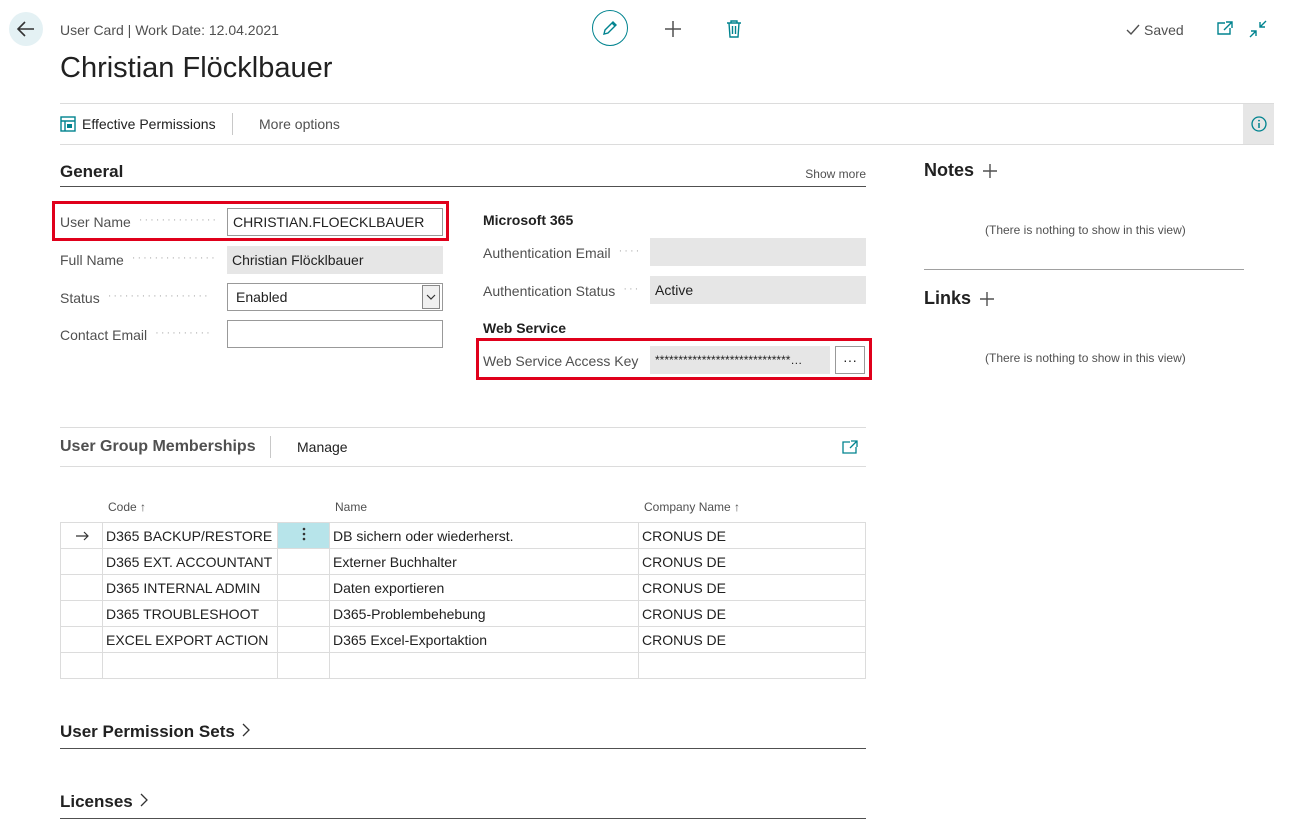  I want to click on permission-sets-title: User Permission Sets, so click(147, 731).